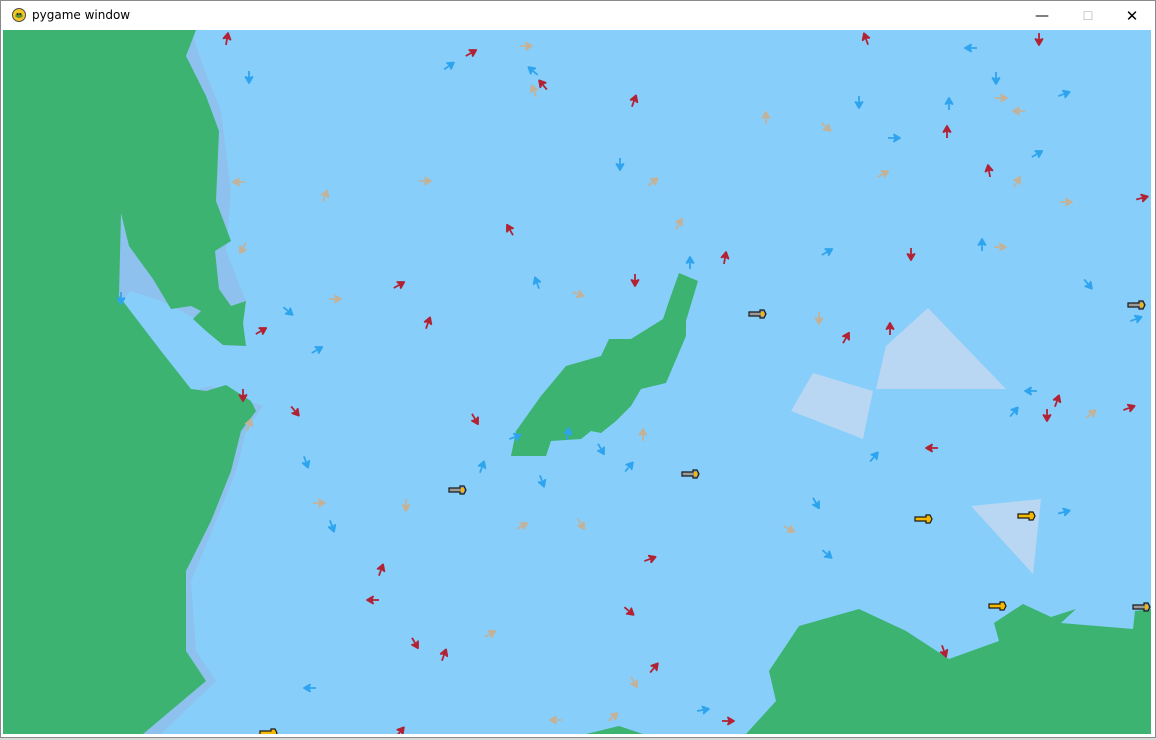 Image resolution: width=1156 pixels, height=740 pixels. What do you see at coordinates (81, 15) in the screenshot?
I see `window-title: pygame window` at bounding box center [81, 15].